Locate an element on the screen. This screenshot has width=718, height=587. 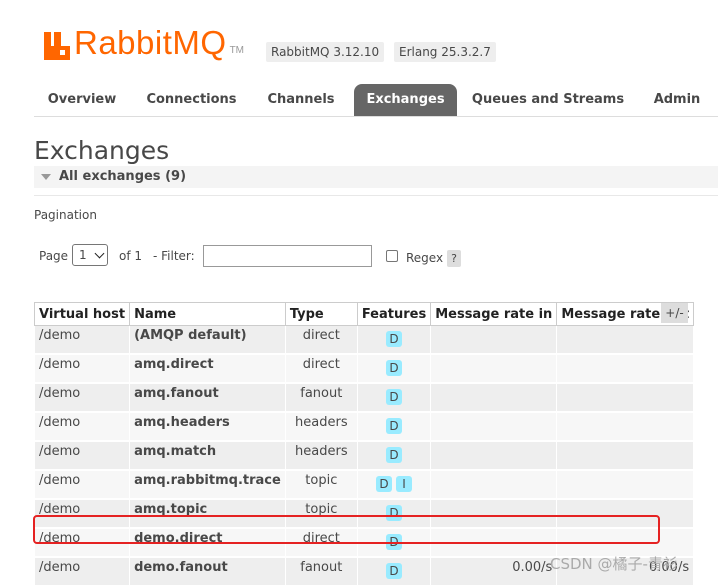
columns-toggle-button: +/- is located at coordinates (674, 313).